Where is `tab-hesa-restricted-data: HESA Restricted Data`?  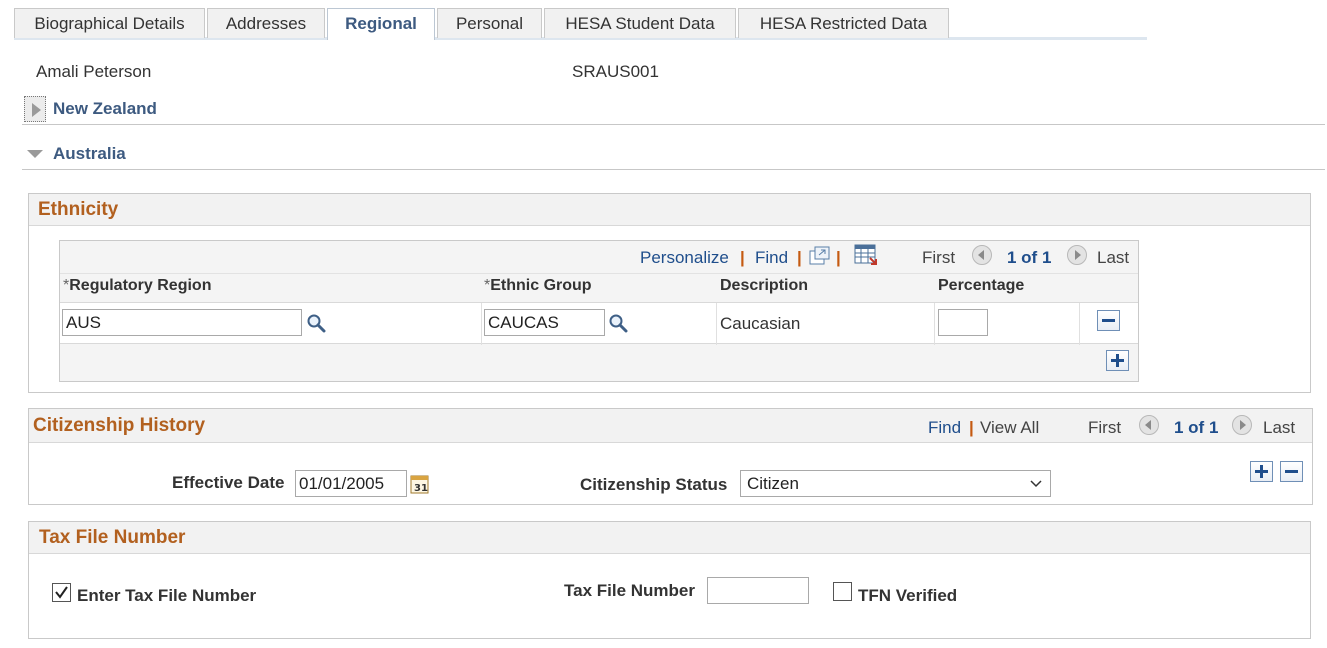
tab-hesa-restricted-data: HESA Restricted Data is located at coordinates (843, 23).